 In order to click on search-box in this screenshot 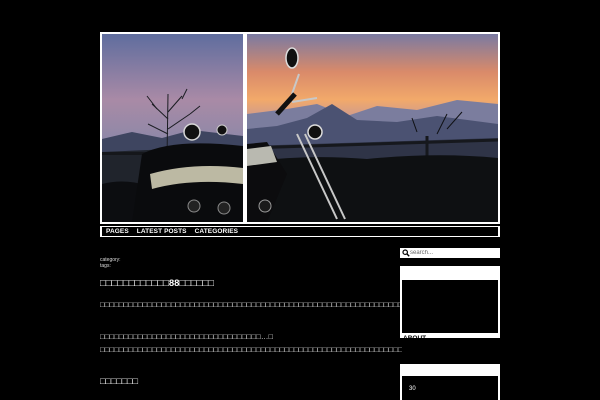, I will do `click(450, 253)`.